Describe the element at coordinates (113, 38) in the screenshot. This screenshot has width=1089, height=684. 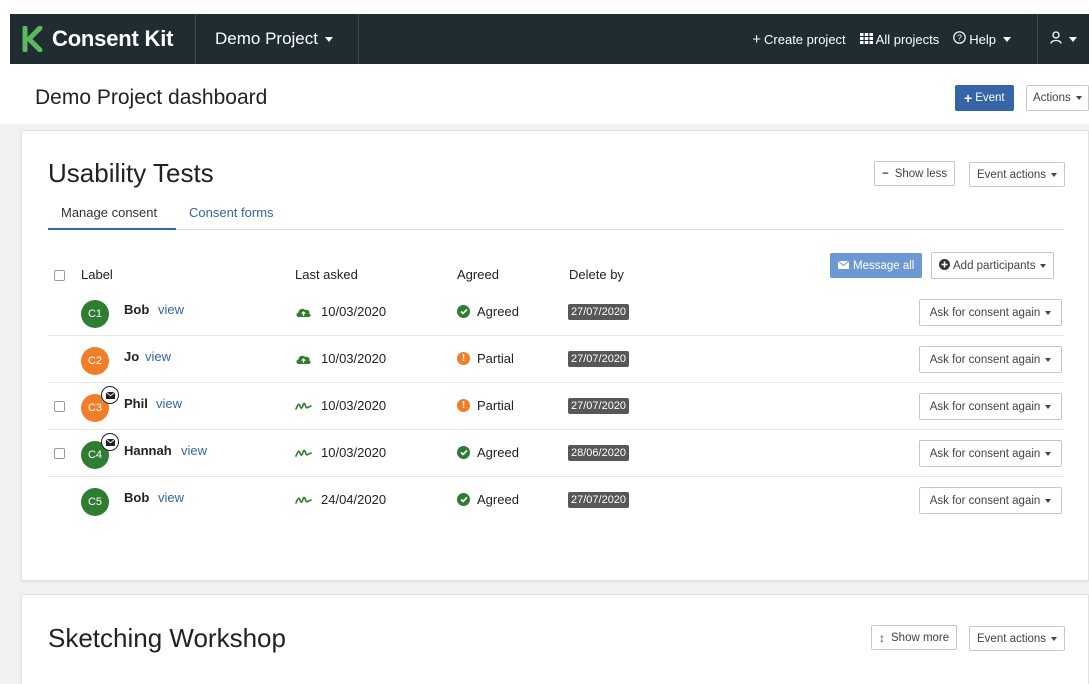
I see `brand-name: Consent Kit` at that location.